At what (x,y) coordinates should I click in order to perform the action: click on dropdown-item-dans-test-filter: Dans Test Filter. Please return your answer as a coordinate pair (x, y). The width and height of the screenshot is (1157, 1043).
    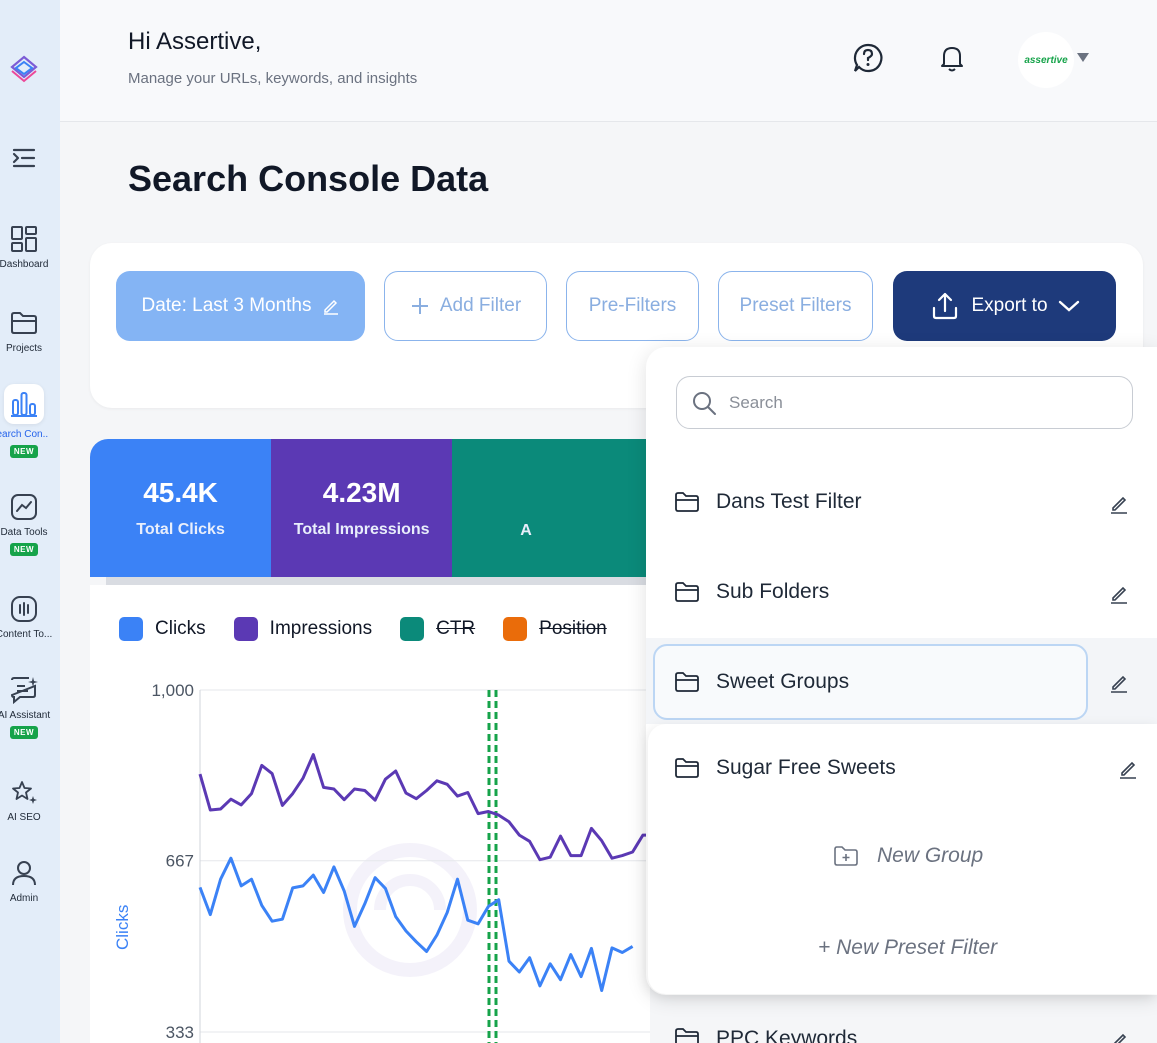
    Looking at the image, I should click on (768, 502).